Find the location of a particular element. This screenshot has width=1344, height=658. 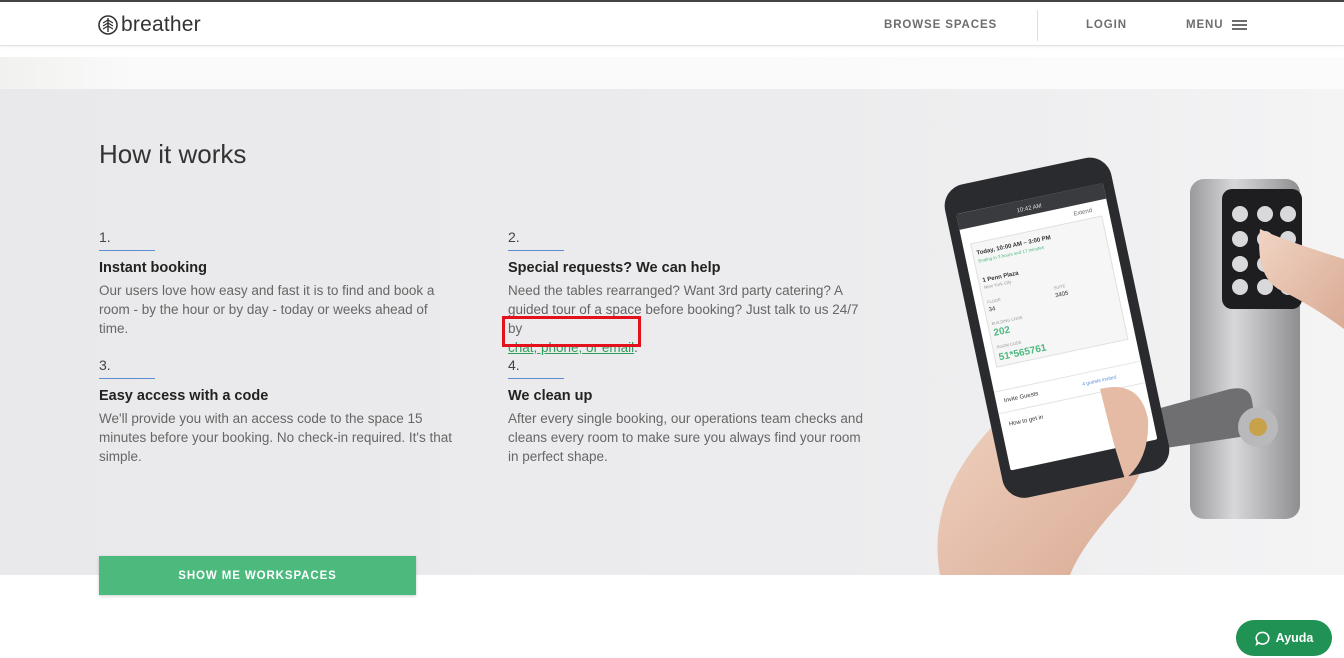

step-title: We clean up is located at coordinates (550, 396).